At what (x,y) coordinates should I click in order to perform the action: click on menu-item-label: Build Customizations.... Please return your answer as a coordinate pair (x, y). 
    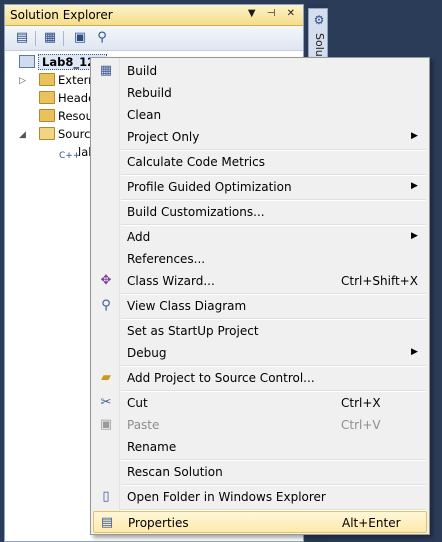
    Looking at the image, I should click on (196, 212).